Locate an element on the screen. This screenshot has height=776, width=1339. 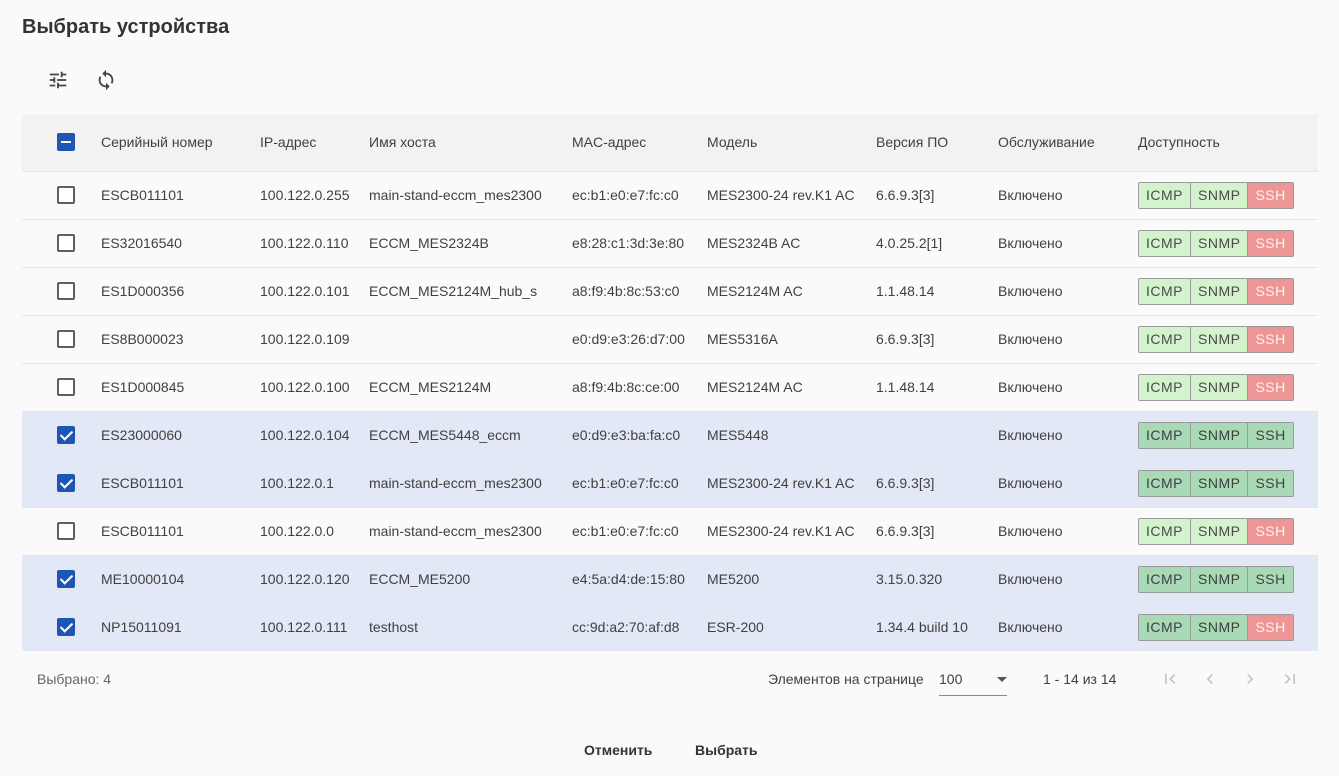
serial-cell: ME10000104 is located at coordinates (143, 579).